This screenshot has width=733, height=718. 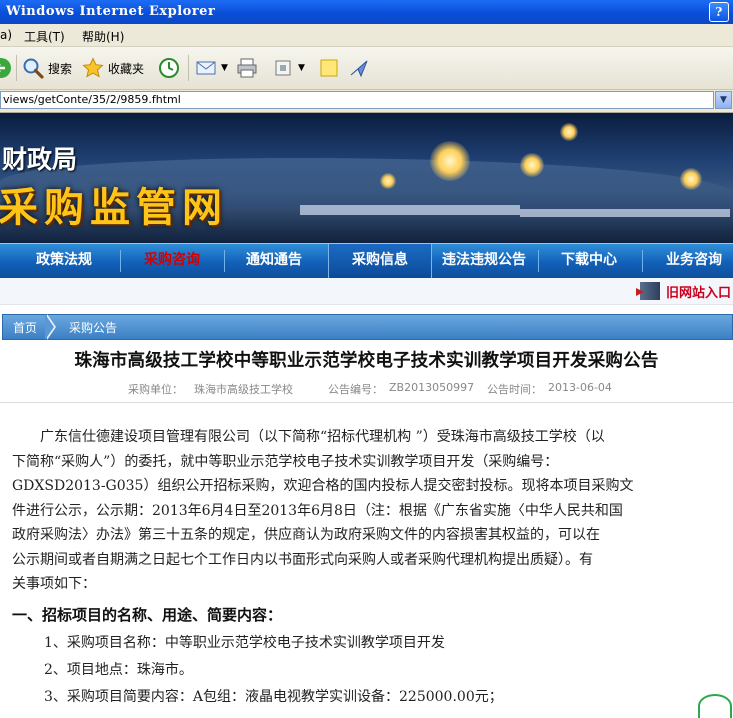 What do you see at coordinates (114, 207) in the screenshot?
I see `banner-site-name: 采购监管网` at bounding box center [114, 207].